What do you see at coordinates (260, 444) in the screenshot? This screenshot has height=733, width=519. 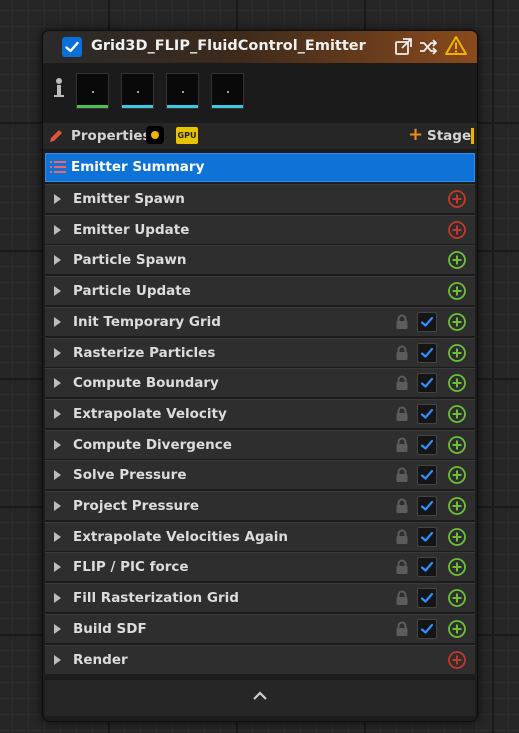 I see `stack-group-row: Compute Divergence` at bounding box center [260, 444].